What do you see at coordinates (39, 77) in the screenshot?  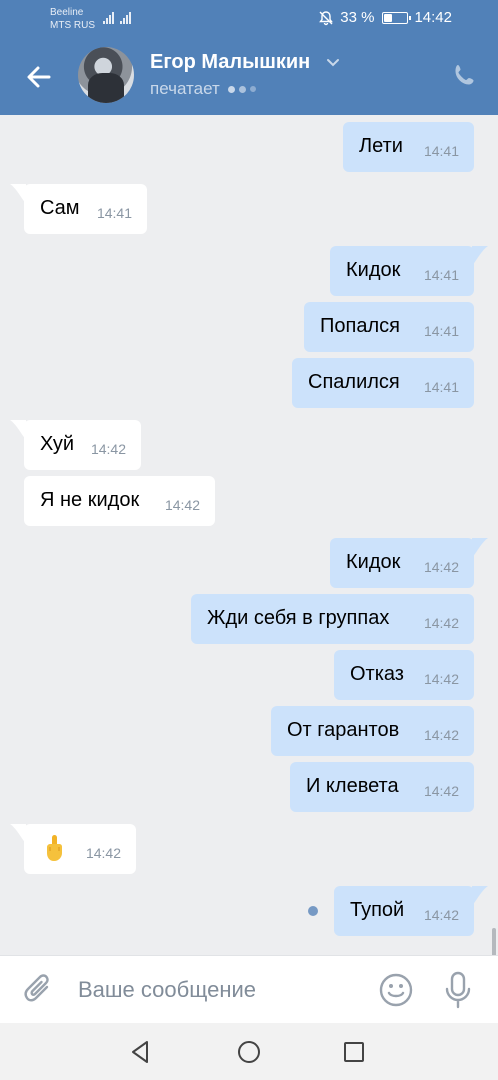 I see `back-arrow-icon` at bounding box center [39, 77].